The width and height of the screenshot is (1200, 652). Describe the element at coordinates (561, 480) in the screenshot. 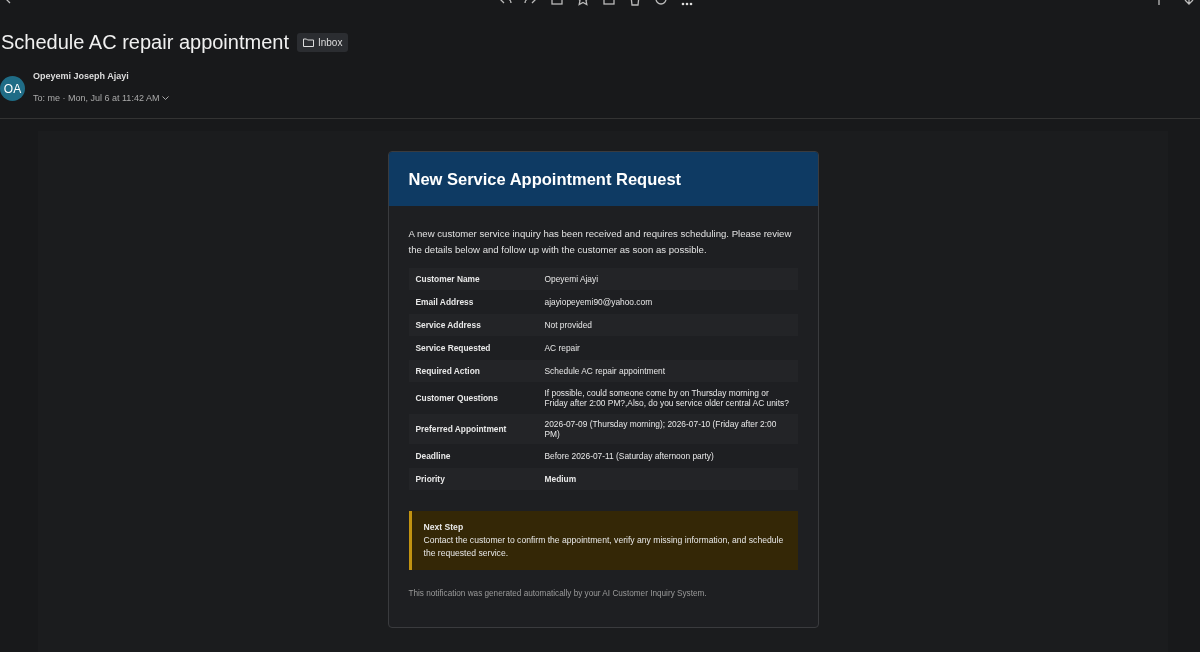

I see `field-value: Medium` at that location.